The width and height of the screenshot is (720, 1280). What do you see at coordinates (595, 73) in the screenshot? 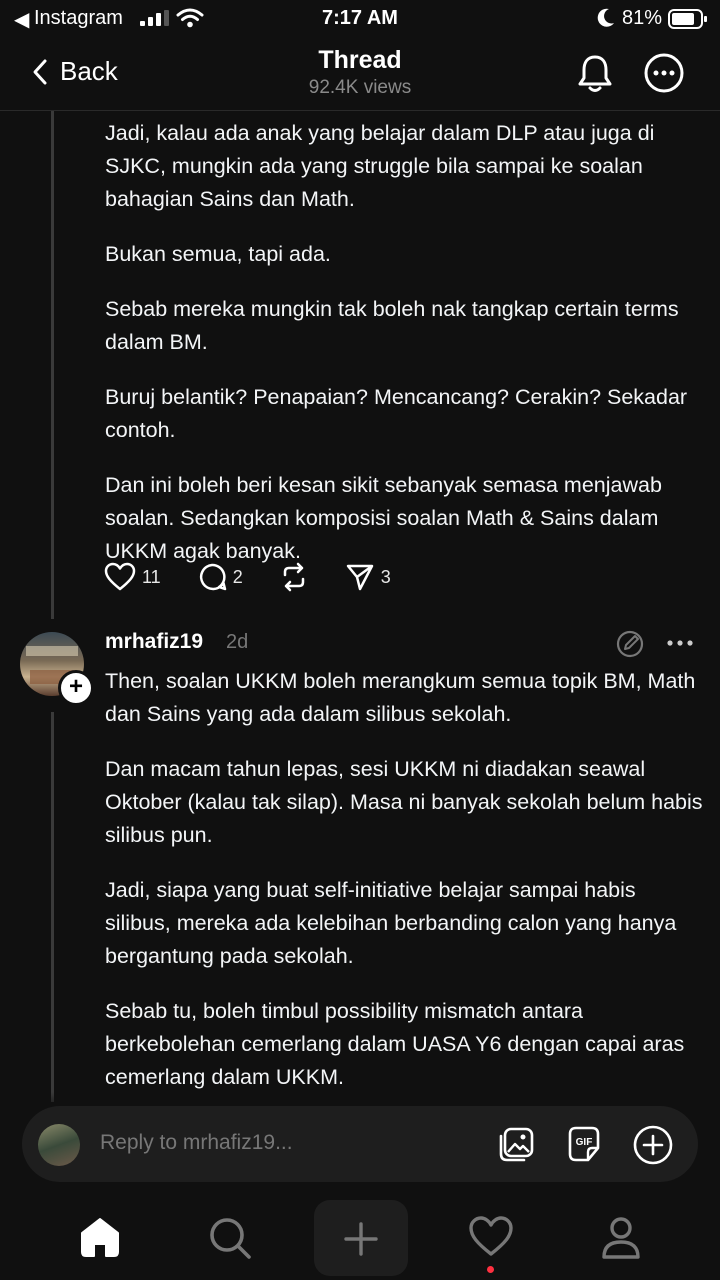
I see `bell-icon` at bounding box center [595, 73].